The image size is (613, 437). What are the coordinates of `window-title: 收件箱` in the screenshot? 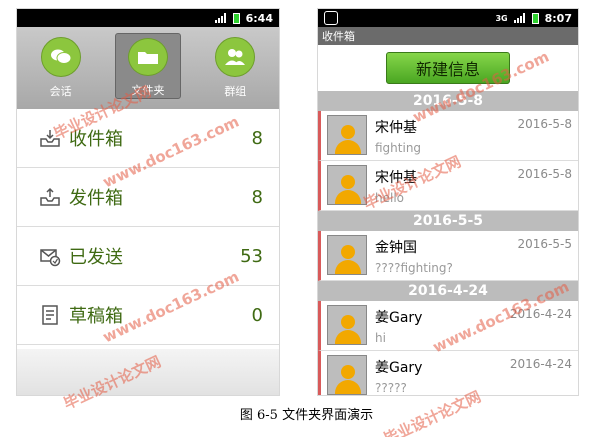 It's located at (448, 36).